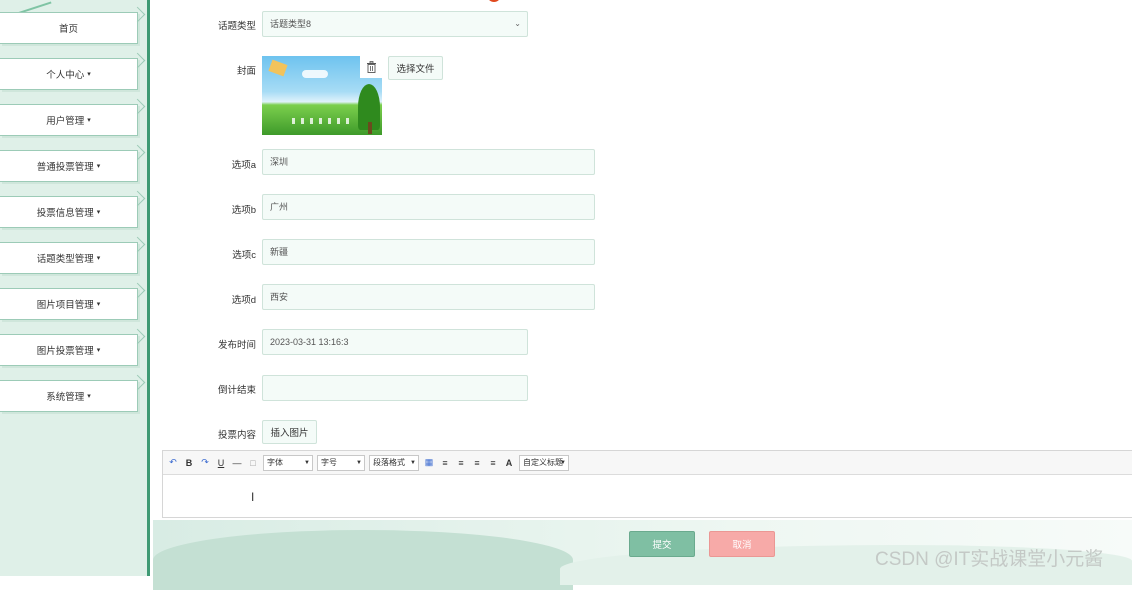  Describe the element at coordinates (253, 463) in the screenshot. I see `blank-page-icon: □` at that location.